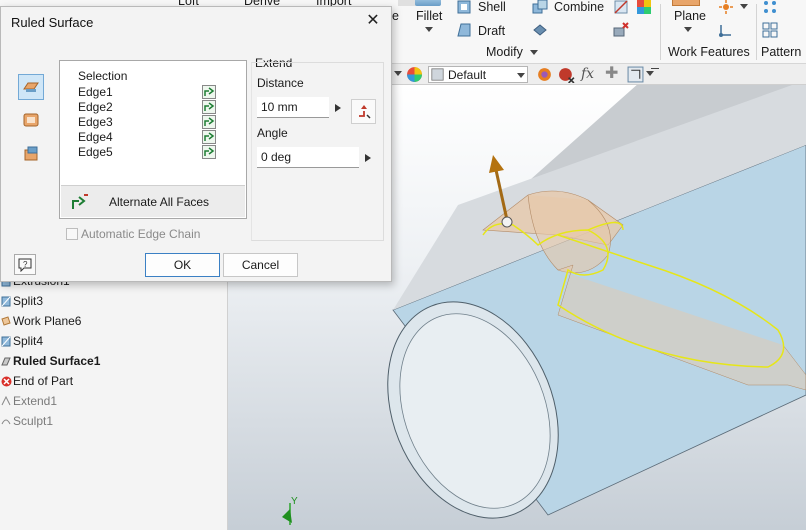 Image resolution: width=806 pixels, height=530 pixels. Describe the element at coordinates (635, 74) in the screenshot. I see `measure-icon` at that location.